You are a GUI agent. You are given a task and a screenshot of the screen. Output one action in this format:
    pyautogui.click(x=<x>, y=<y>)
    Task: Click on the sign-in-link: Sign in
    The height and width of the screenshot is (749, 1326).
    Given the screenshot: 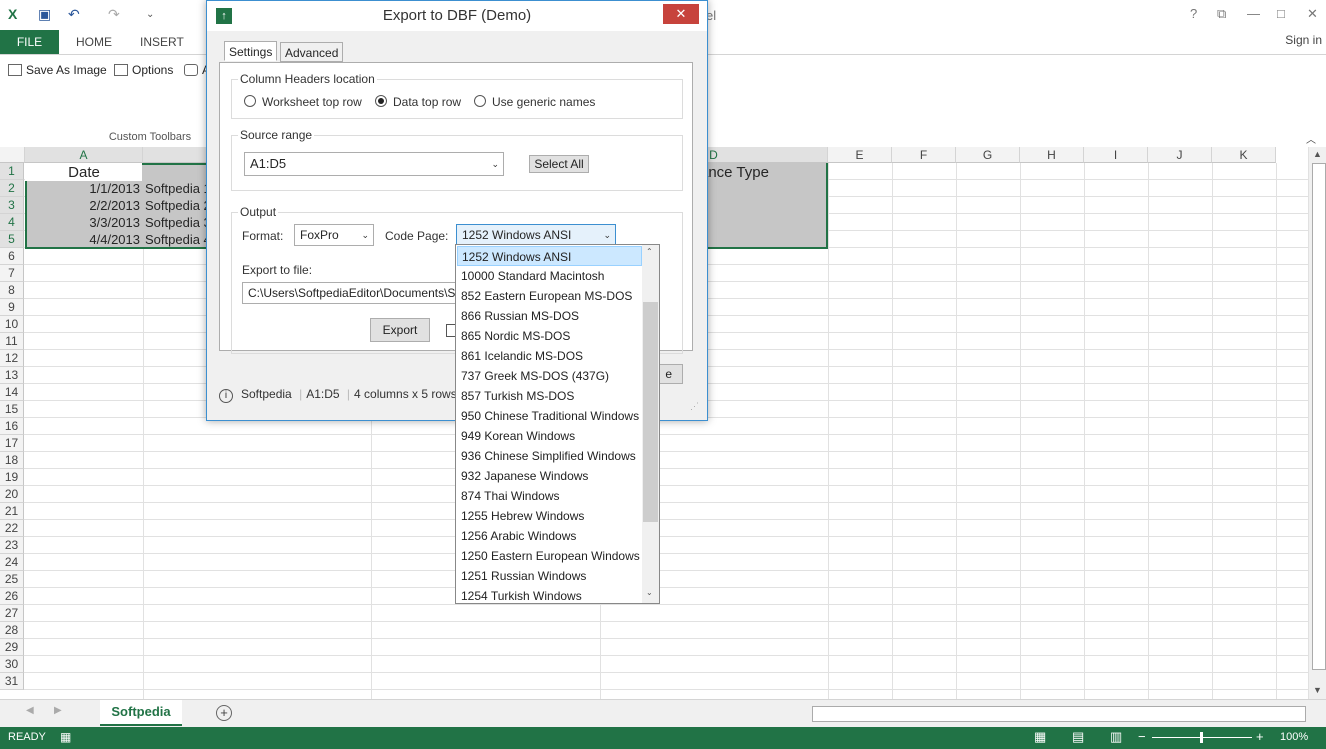 What is the action you would take?
    pyautogui.click(x=1303, y=40)
    